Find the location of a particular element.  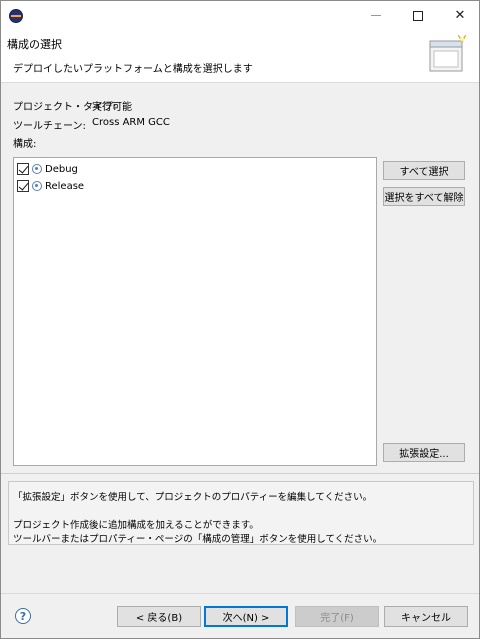

message-line-3: ツールバーまたはプロパティー・ページの「構成の管理」ボタンを使用してください。 is located at coordinates (198, 539).